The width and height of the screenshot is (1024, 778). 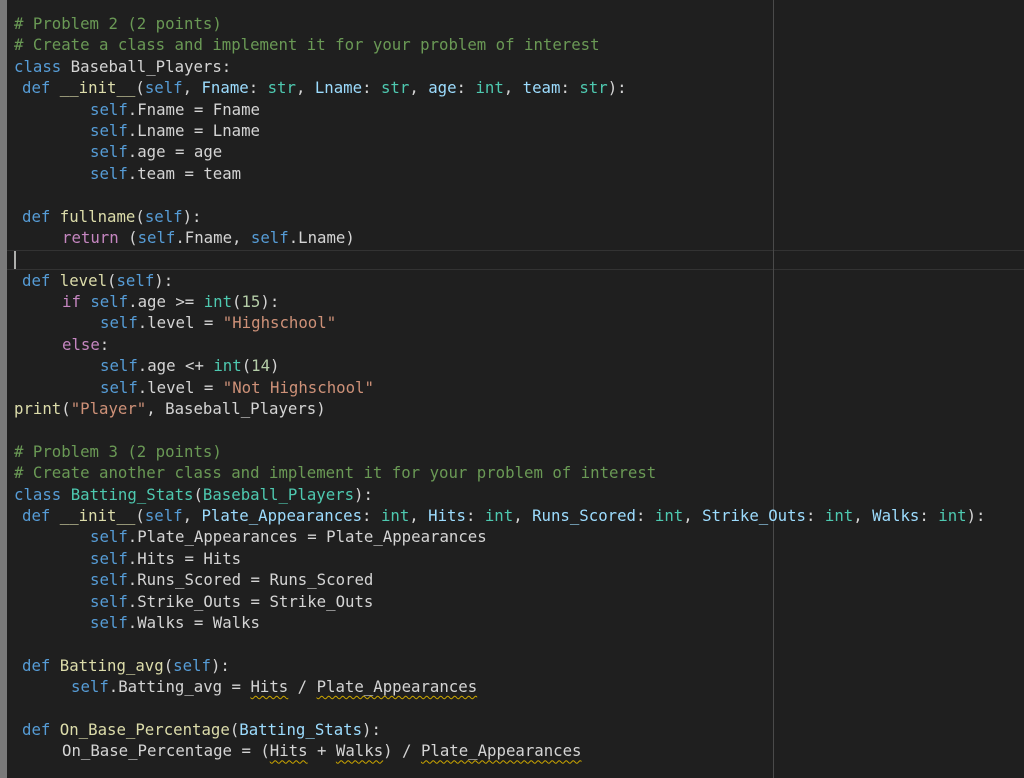 I want to click on code-line: self.level = "Not Highschool", so click(x=519, y=387).